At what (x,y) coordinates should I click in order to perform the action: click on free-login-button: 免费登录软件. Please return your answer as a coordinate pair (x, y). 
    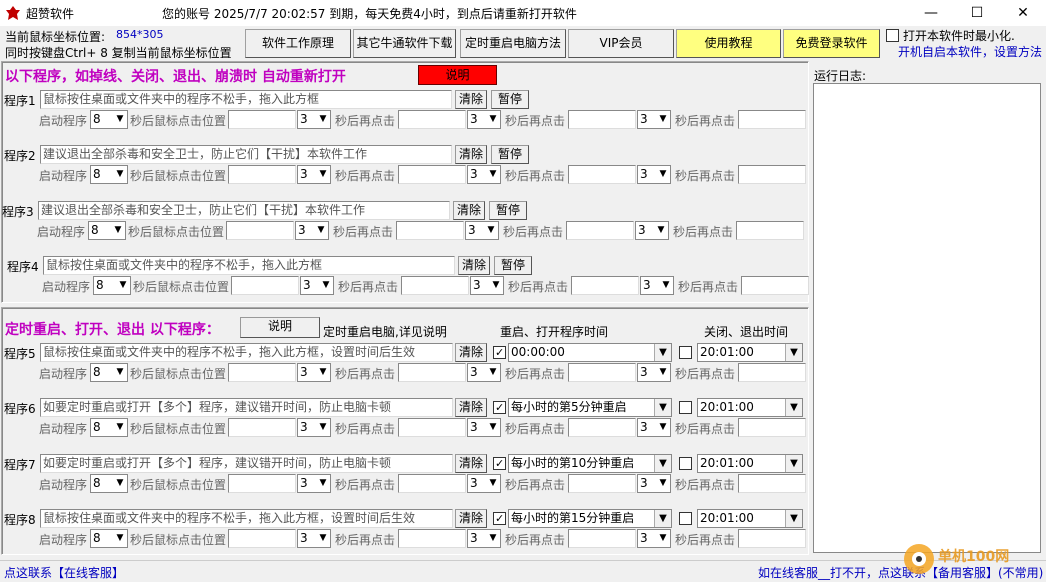
    Looking at the image, I should click on (831, 43).